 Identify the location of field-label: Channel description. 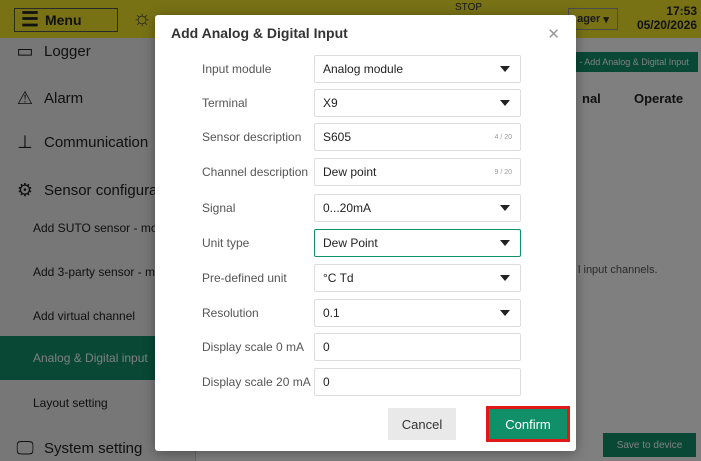
(255, 172).